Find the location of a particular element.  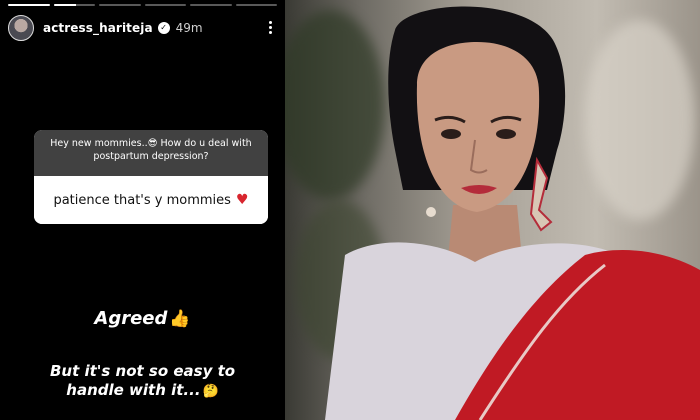

answer-row: patience that's y mommies ♥ is located at coordinates (151, 200).